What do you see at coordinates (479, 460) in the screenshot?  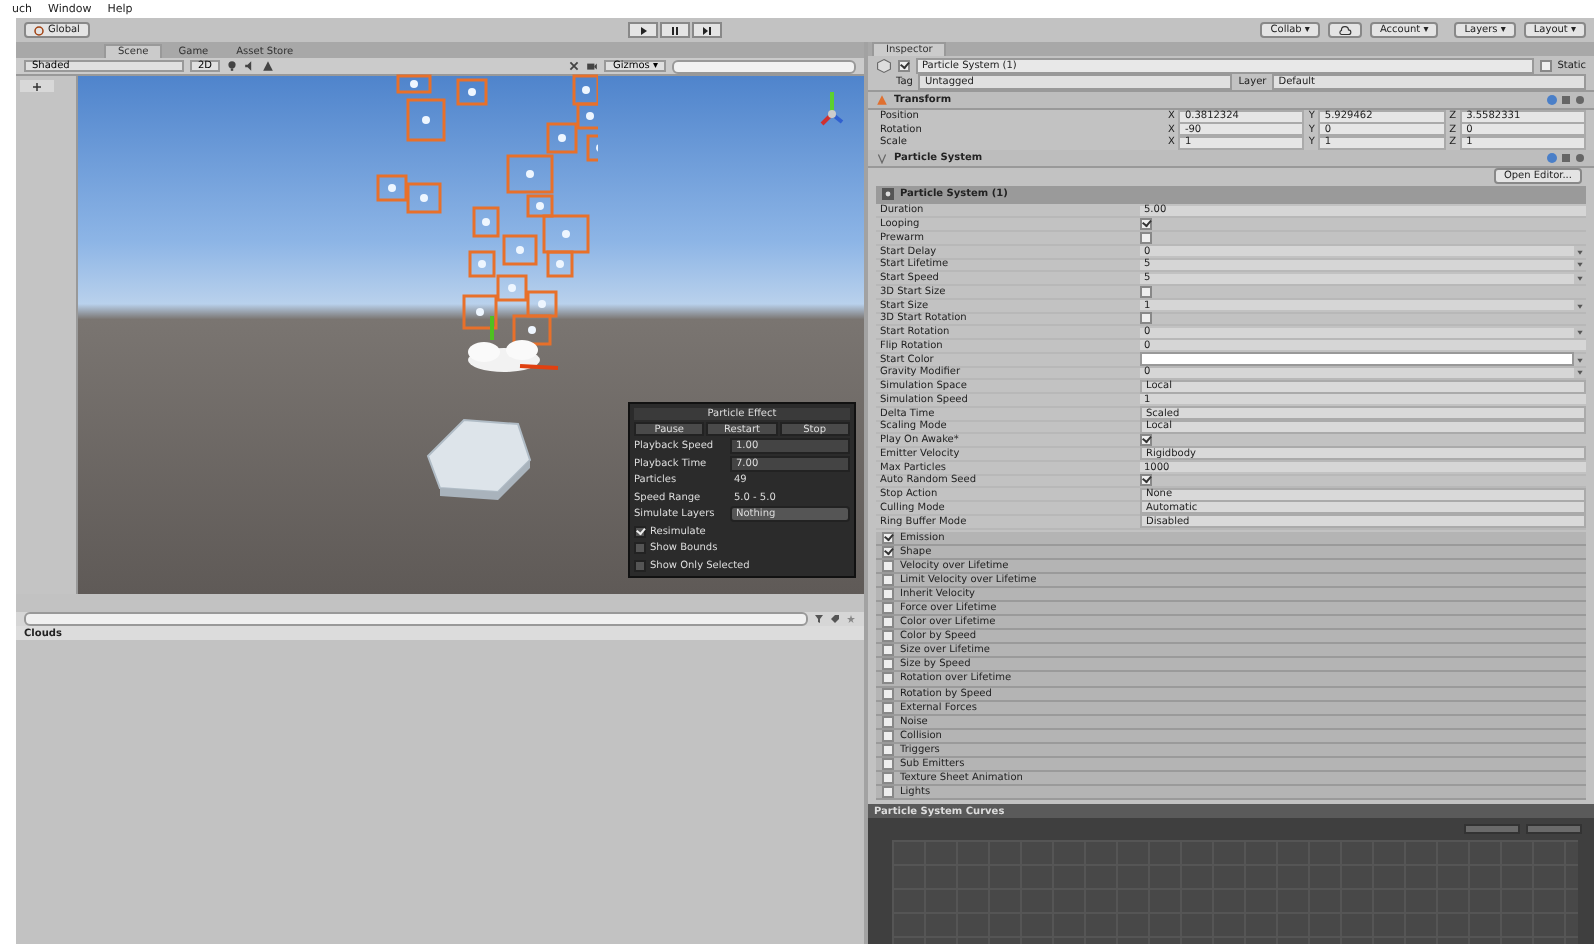 I see `hexagon-platform-drawing` at bounding box center [479, 460].